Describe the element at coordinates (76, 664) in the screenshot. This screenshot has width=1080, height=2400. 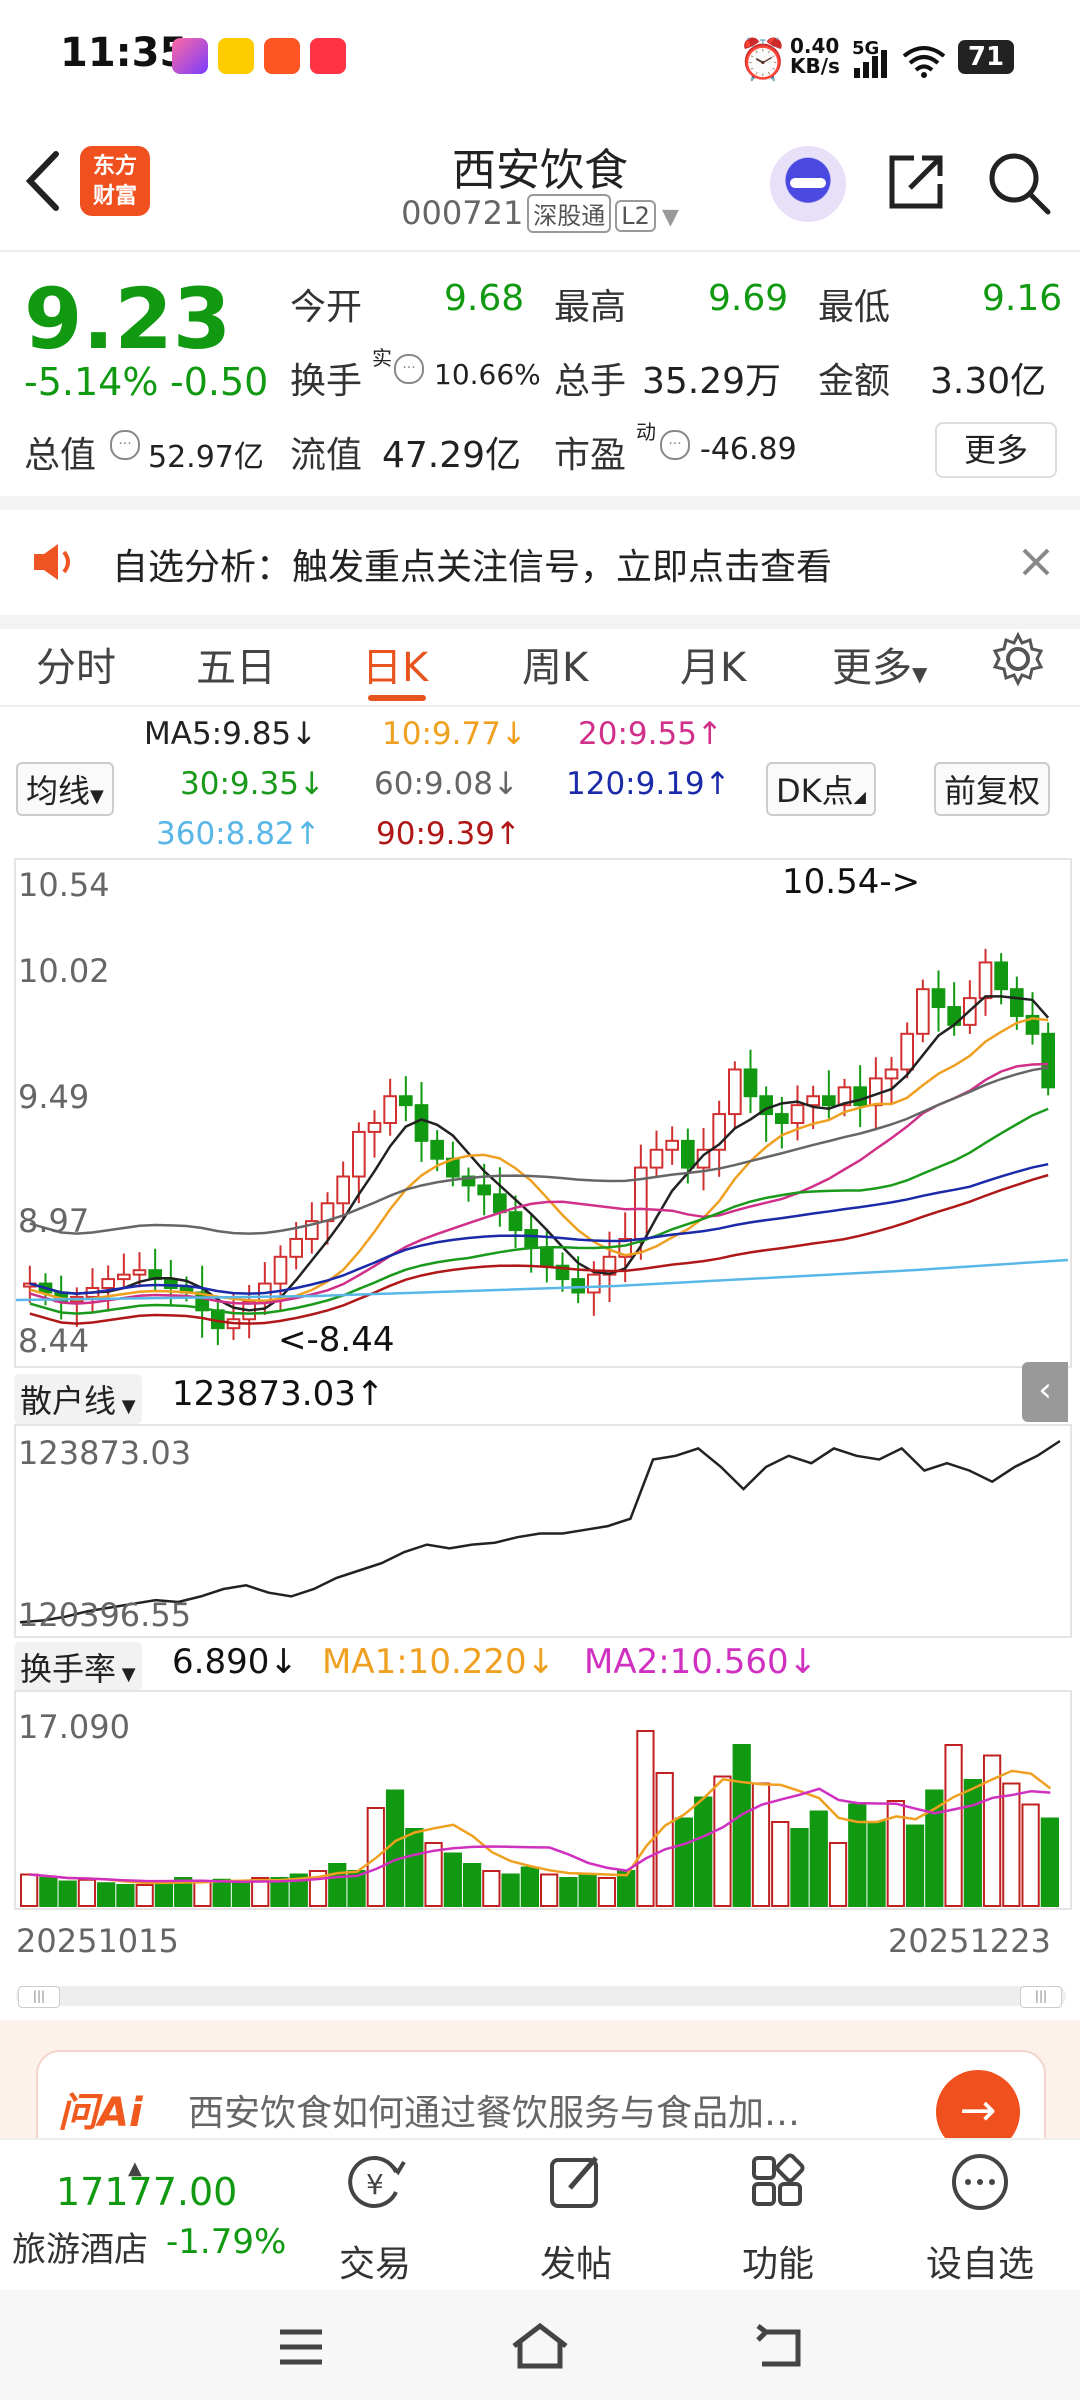
I see `tab-intraday: 分时` at that location.